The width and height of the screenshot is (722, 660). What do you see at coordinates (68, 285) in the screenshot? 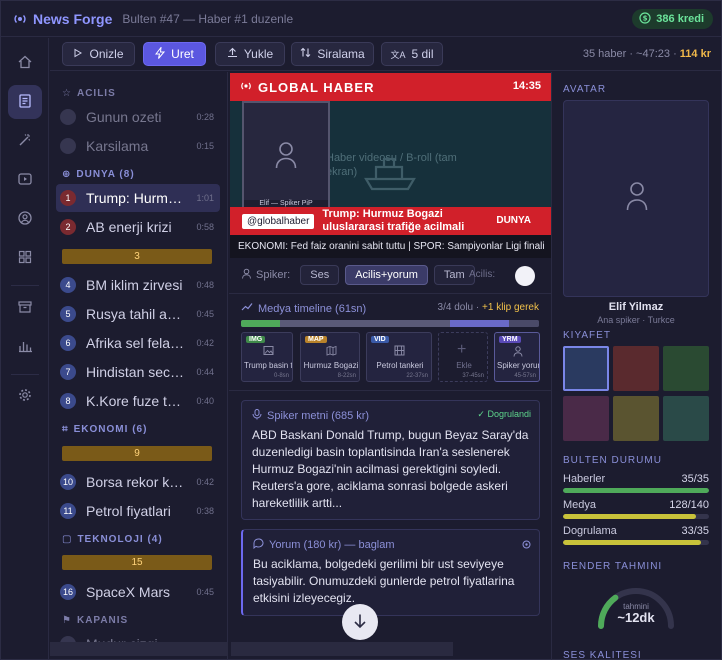
I see `item-number: 4` at bounding box center [68, 285].